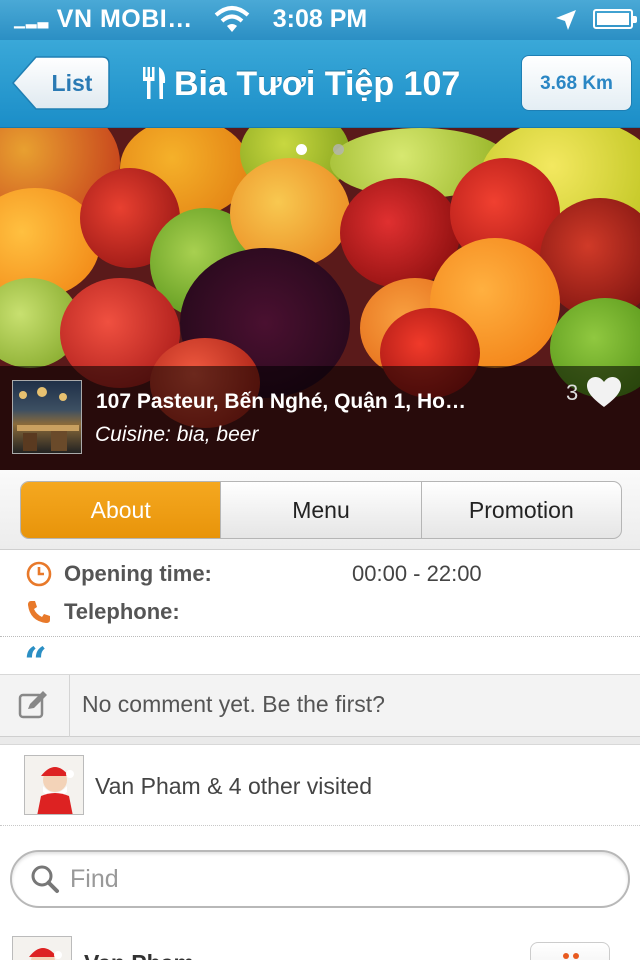  What do you see at coordinates (566, 20) in the screenshot?
I see `location-arrow-icon` at bounding box center [566, 20].